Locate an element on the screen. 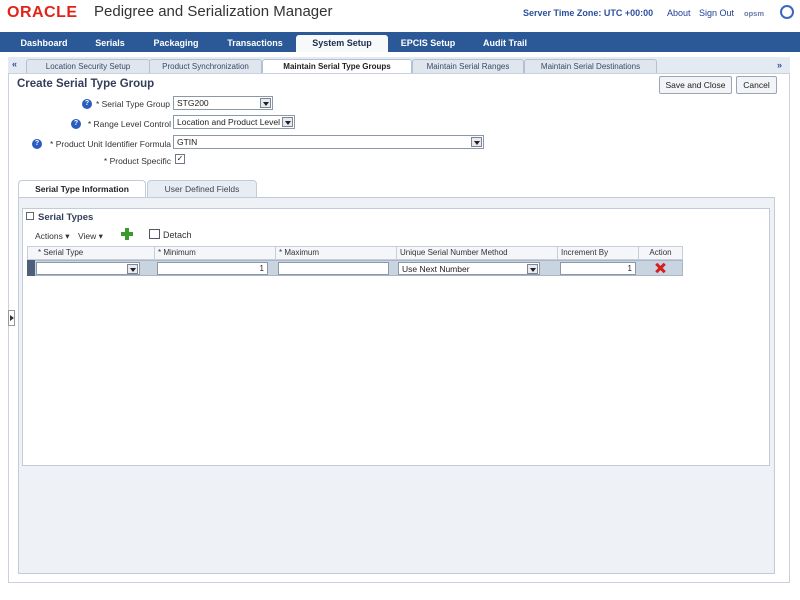 The width and height of the screenshot is (800, 600). serial-type-group-select: STG200 is located at coordinates (223, 103).